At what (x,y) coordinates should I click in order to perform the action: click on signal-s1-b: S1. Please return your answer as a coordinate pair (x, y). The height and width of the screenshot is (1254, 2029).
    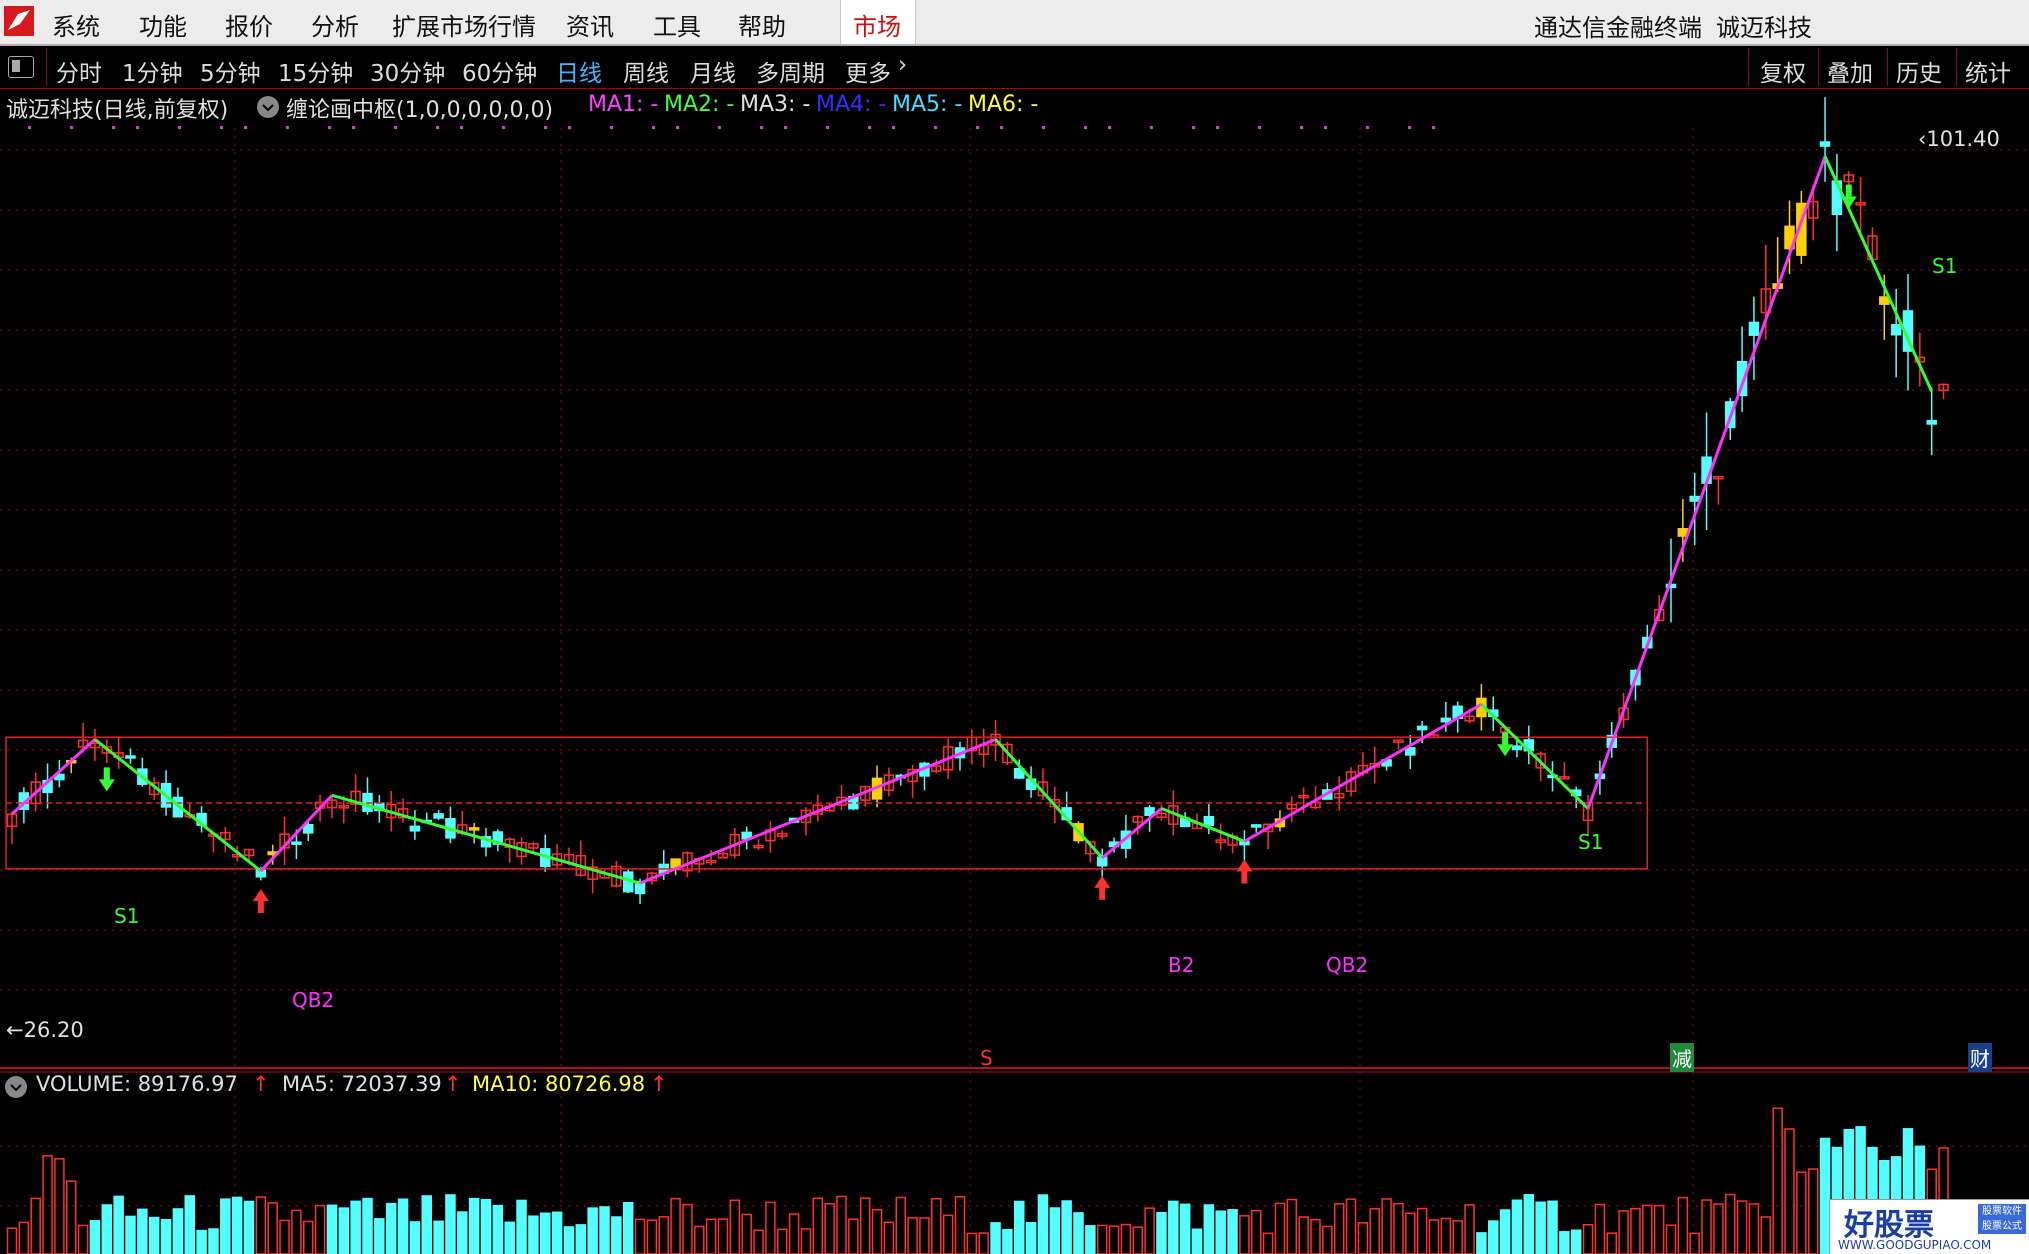
    Looking at the image, I should click on (1591, 842).